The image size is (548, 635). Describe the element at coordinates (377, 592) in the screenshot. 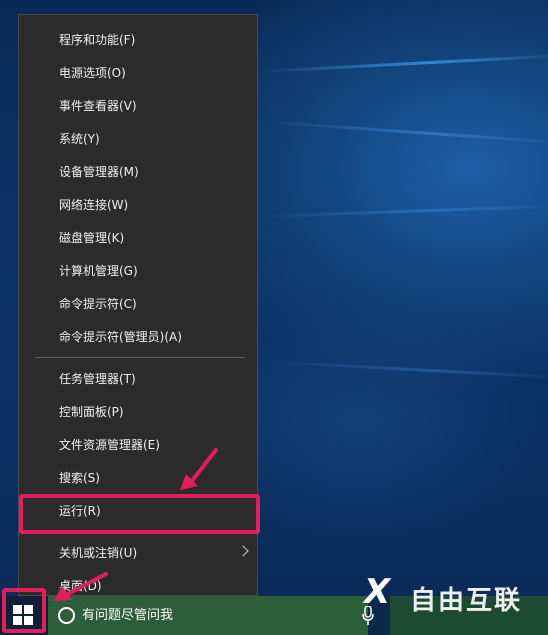

I see `watermark-logo-icon: X` at that location.